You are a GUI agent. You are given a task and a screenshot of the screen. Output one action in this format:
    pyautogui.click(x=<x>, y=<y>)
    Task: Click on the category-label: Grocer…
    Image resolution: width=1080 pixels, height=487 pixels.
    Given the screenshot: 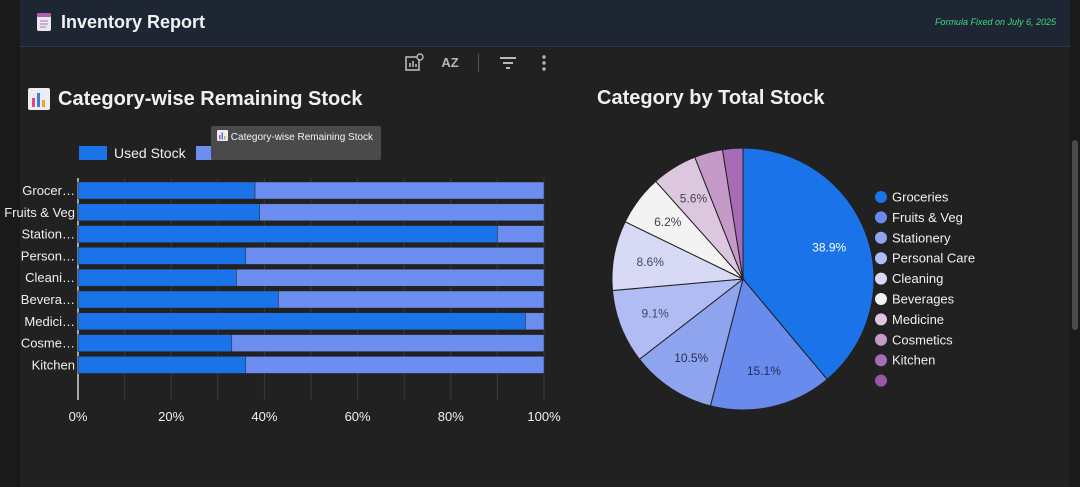 What is the action you would take?
    pyautogui.click(x=48, y=190)
    